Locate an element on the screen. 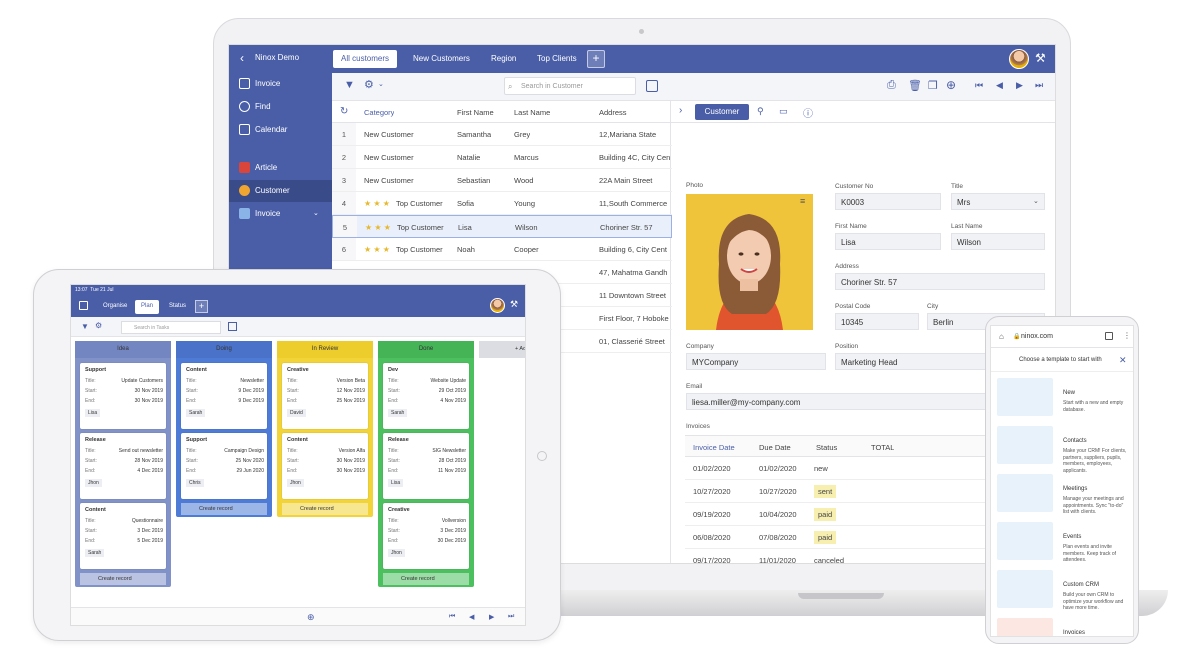 The width and height of the screenshot is (1200, 668). sidebar-item-calendar: Calendar is located at coordinates (280, 130).